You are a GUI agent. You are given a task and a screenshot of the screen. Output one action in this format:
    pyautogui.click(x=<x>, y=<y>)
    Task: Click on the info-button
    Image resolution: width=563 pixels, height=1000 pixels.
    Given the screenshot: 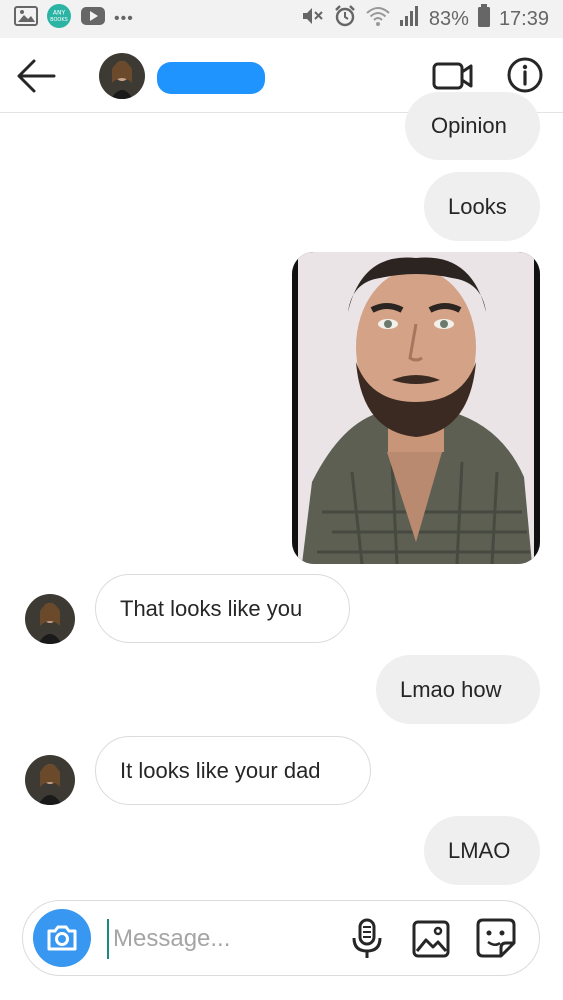 What is the action you would take?
    pyautogui.click(x=525, y=75)
    